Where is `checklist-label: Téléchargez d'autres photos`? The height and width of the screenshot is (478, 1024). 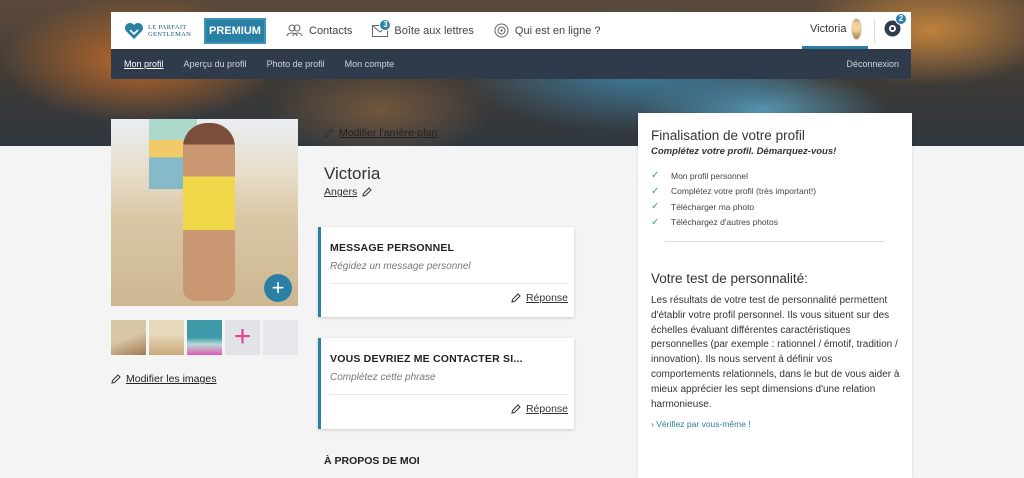 checklist-label: Téléchargez d'autres photos is located at coordinates (724, 222).